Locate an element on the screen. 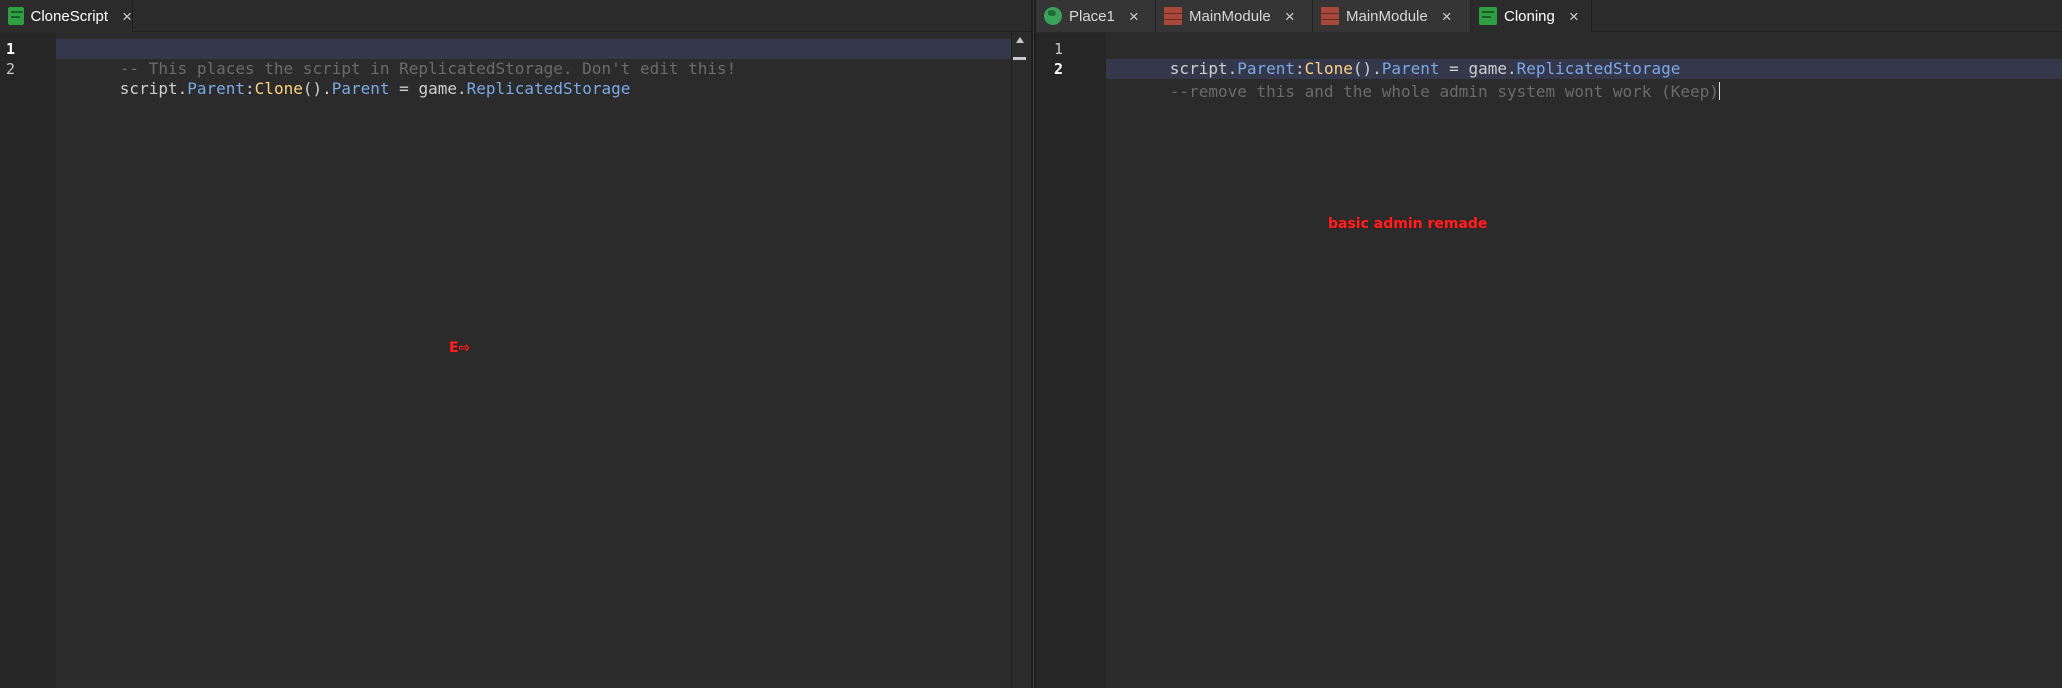 The width and height of the screenshot is (2062, 688). code-token: (). is located at coordinates (317, 88).